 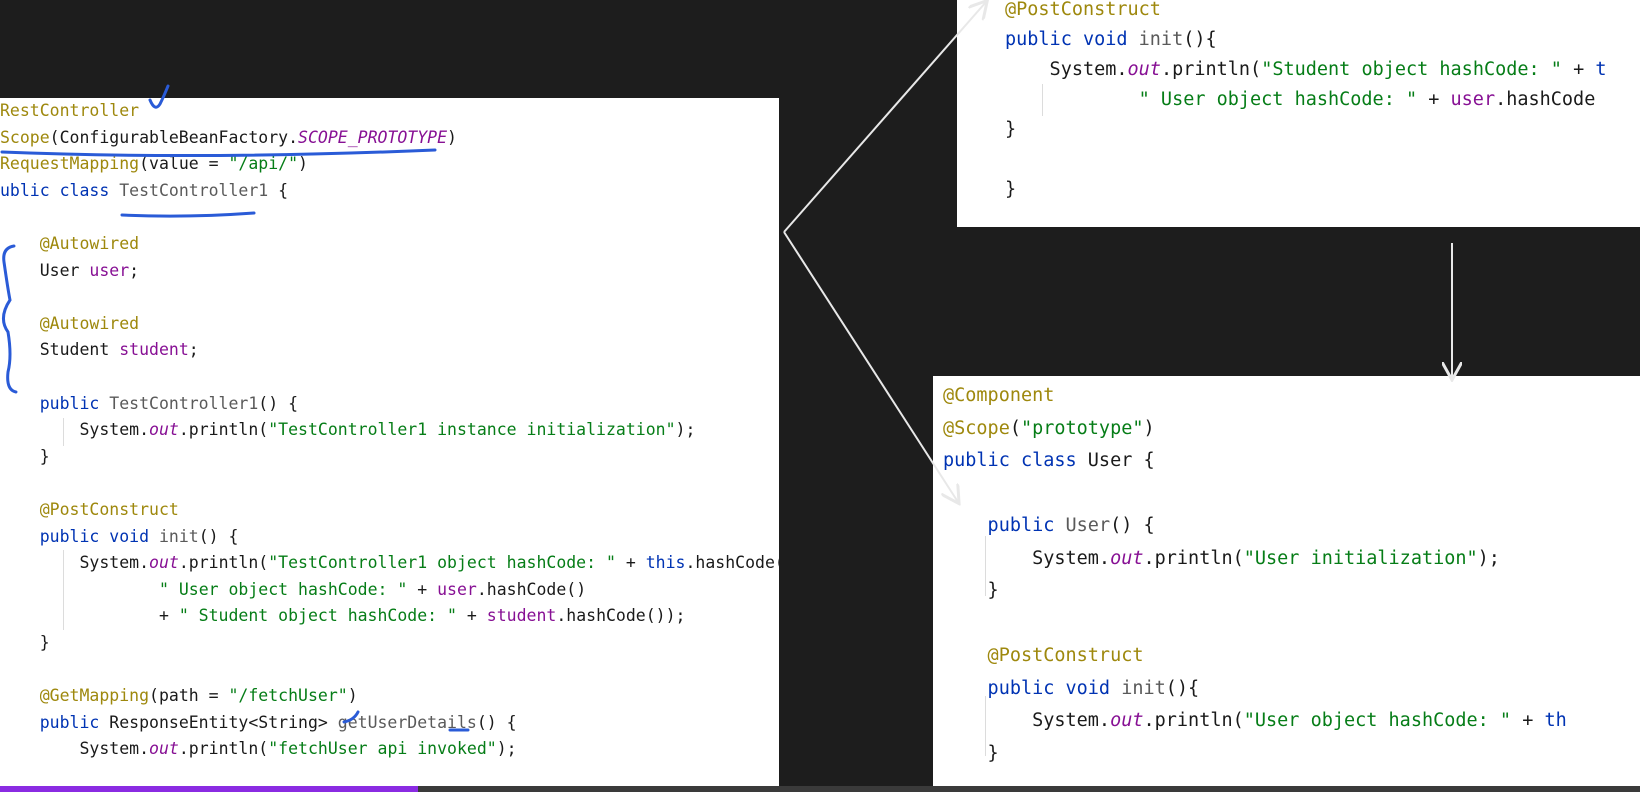 I want to click on pen-tick-getmapping, so click(x=351, y=717).